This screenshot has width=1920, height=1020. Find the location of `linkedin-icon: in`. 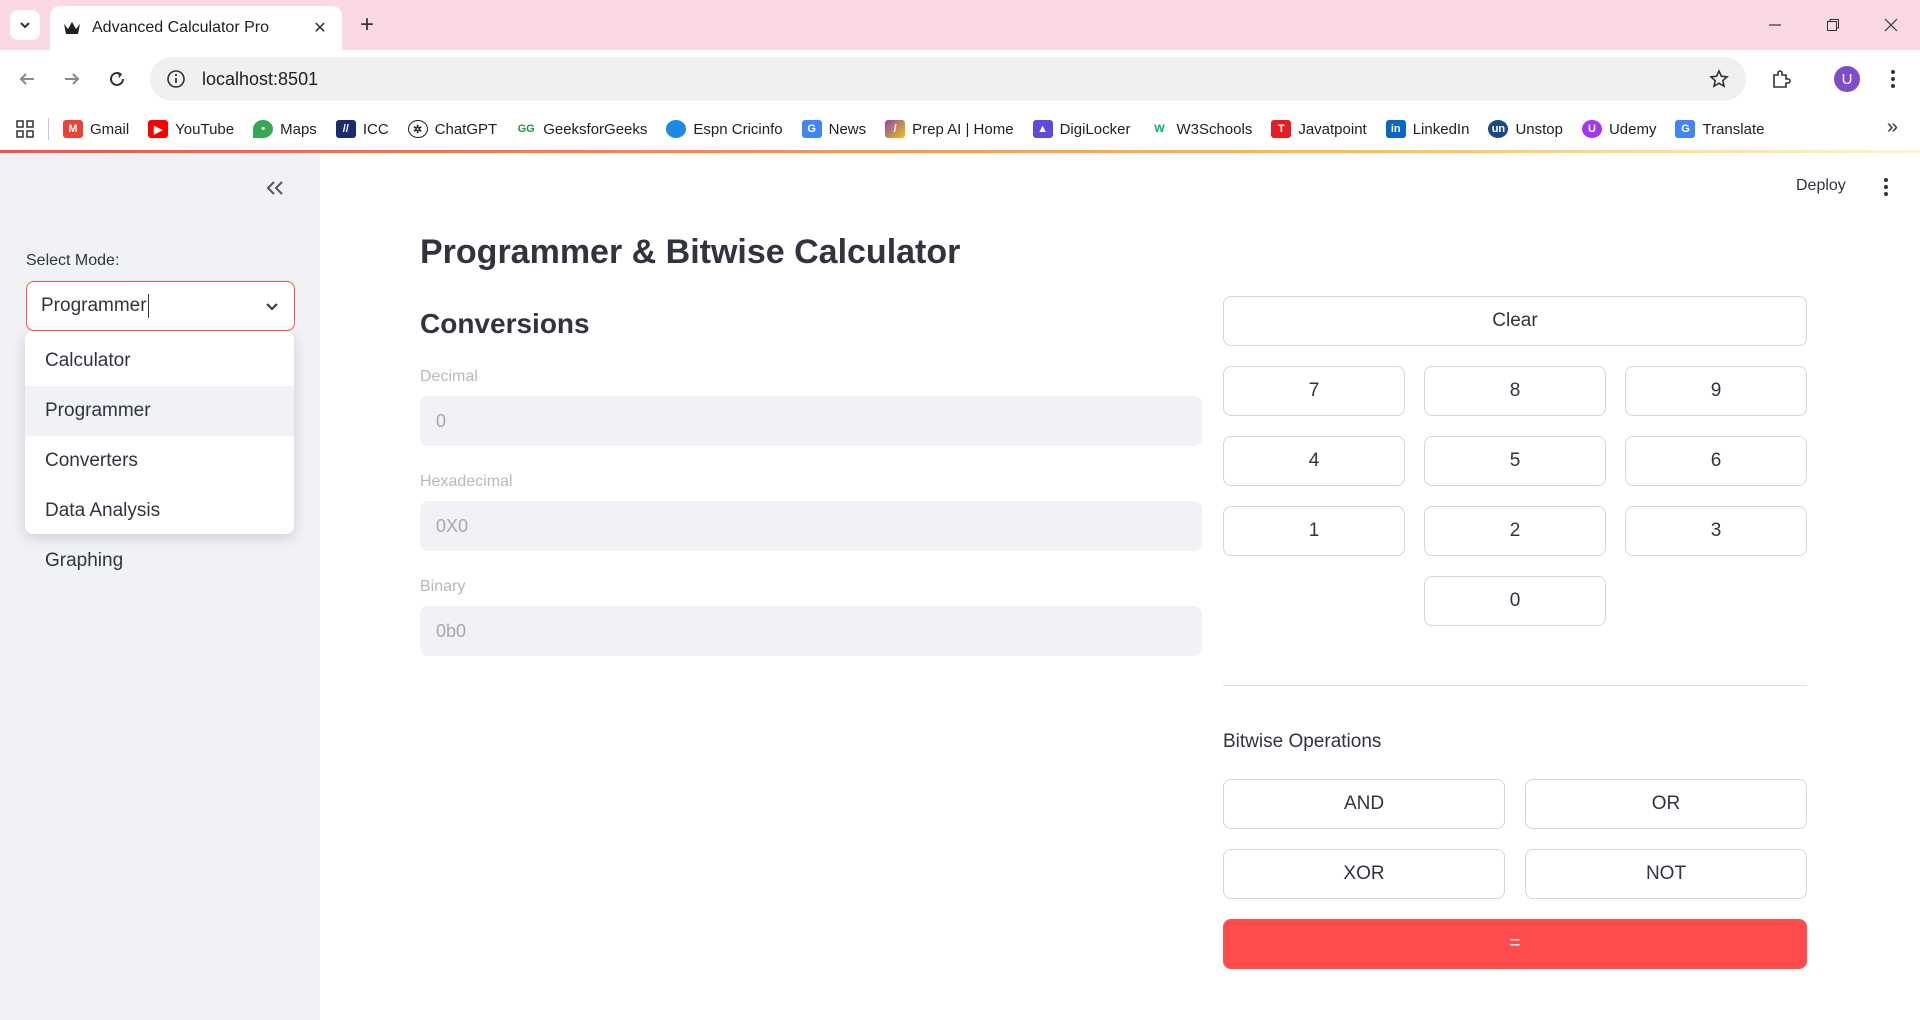

linkedin-icon: in is located at coordinates (1395, 129).